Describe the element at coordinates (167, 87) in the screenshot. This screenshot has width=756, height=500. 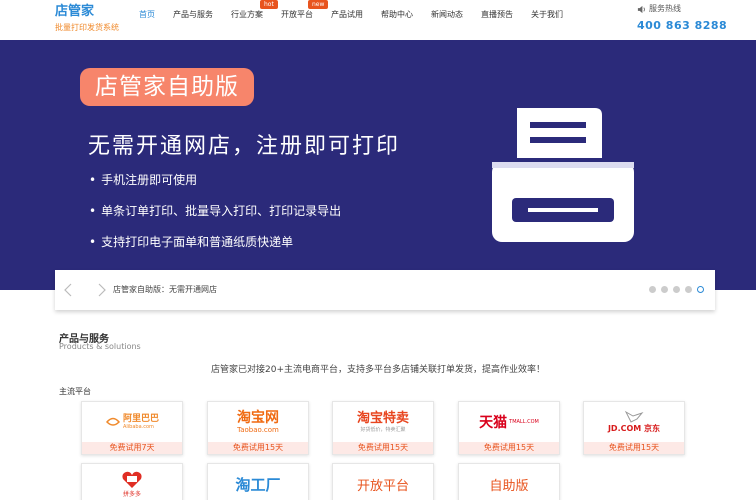
I see `banner-tag: 店管家自助版` at that location.